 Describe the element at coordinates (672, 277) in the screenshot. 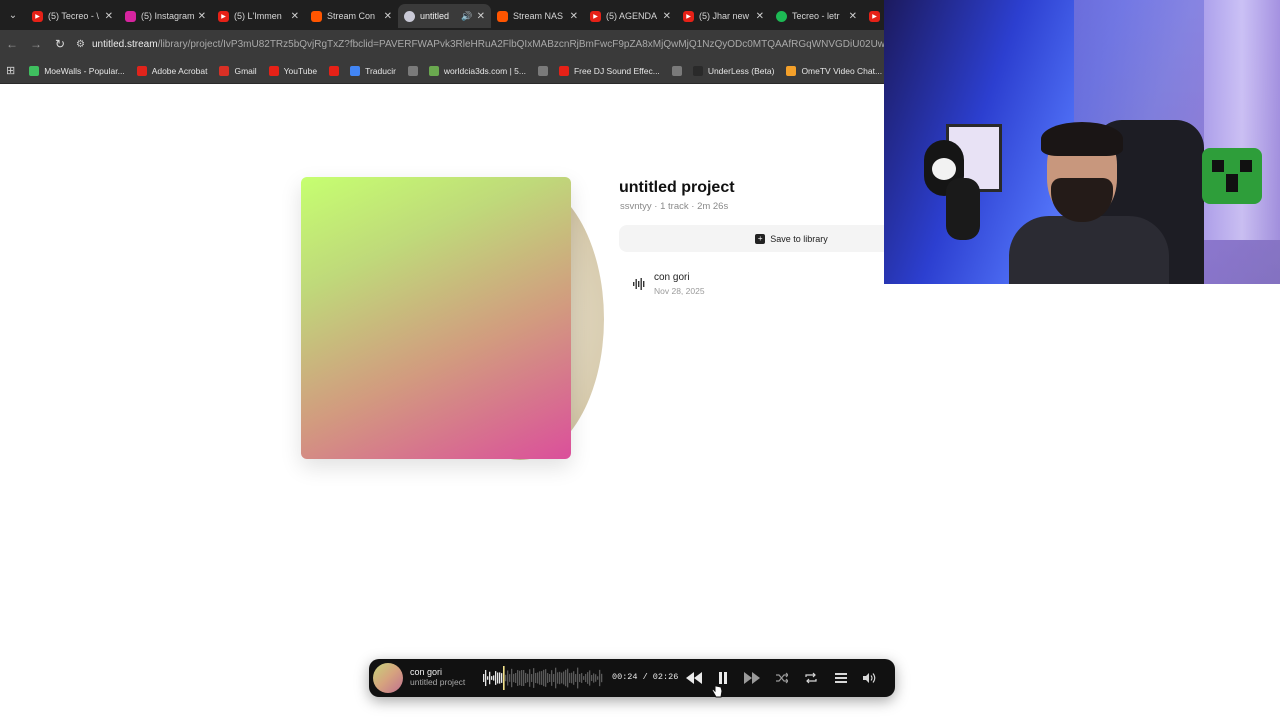

I see `track-name: con gori` at that location.